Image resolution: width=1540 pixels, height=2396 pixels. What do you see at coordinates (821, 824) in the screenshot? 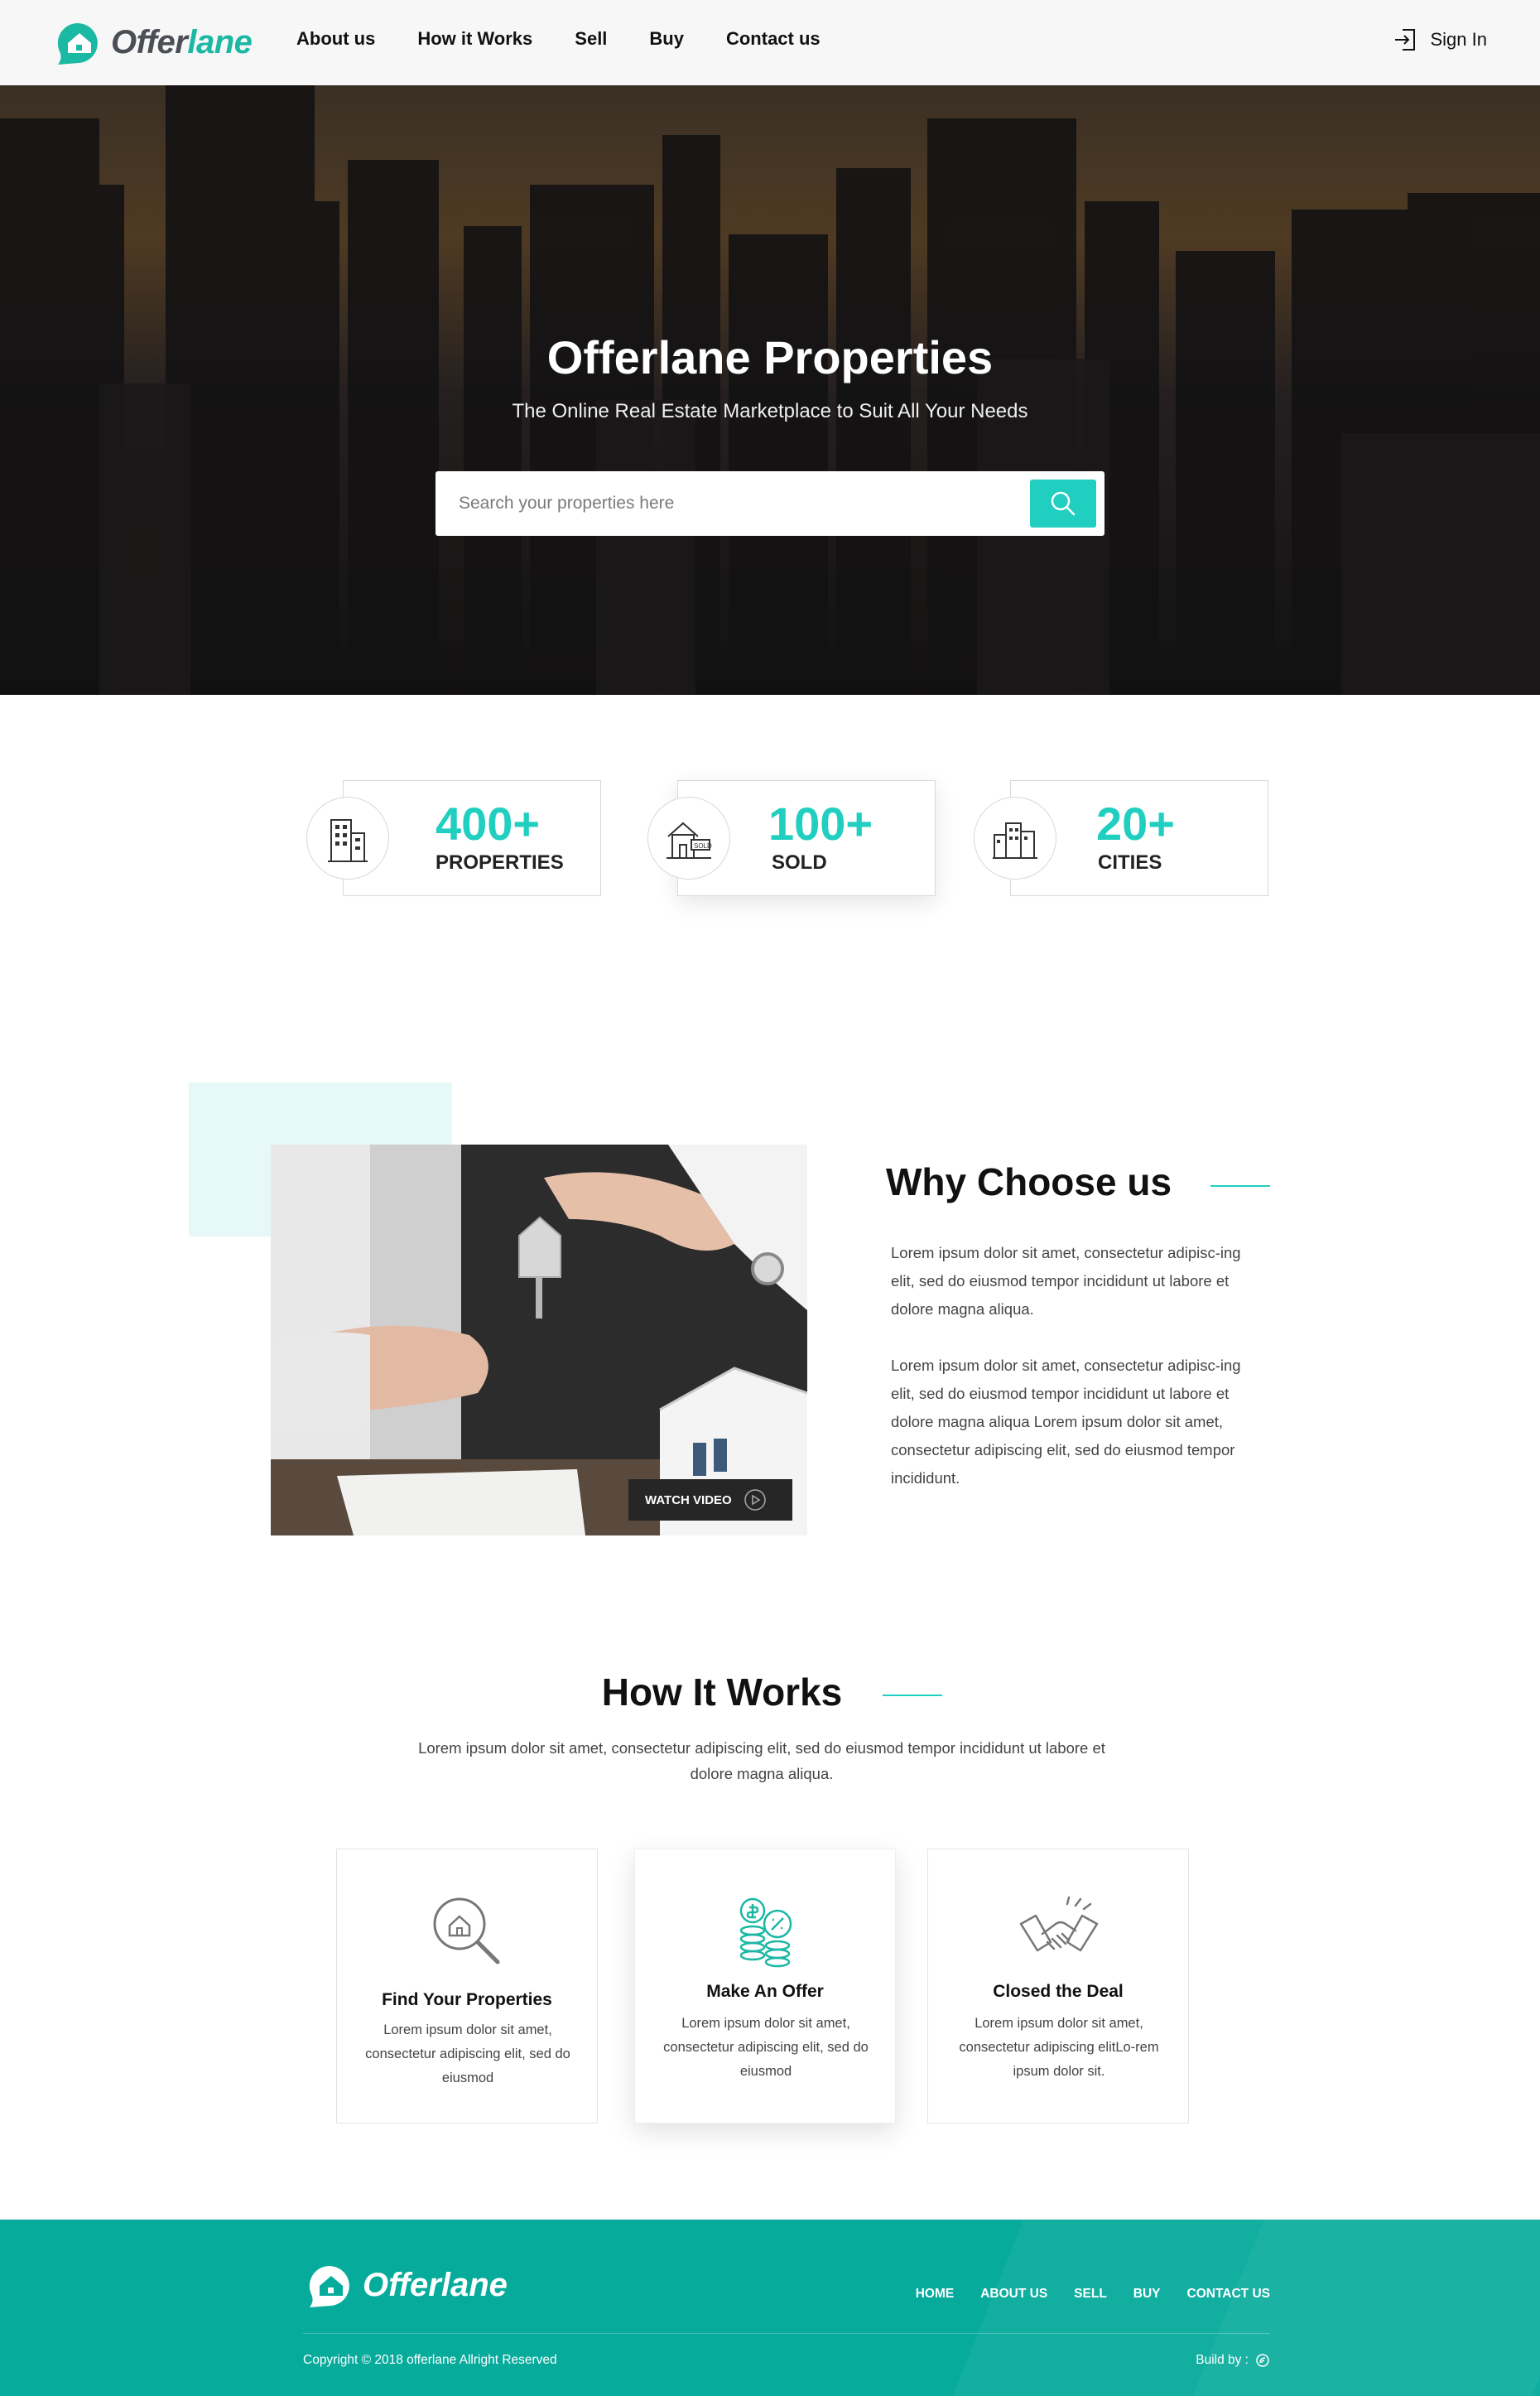
I see `stat-value: 100+` at bounding box center [821, 824].